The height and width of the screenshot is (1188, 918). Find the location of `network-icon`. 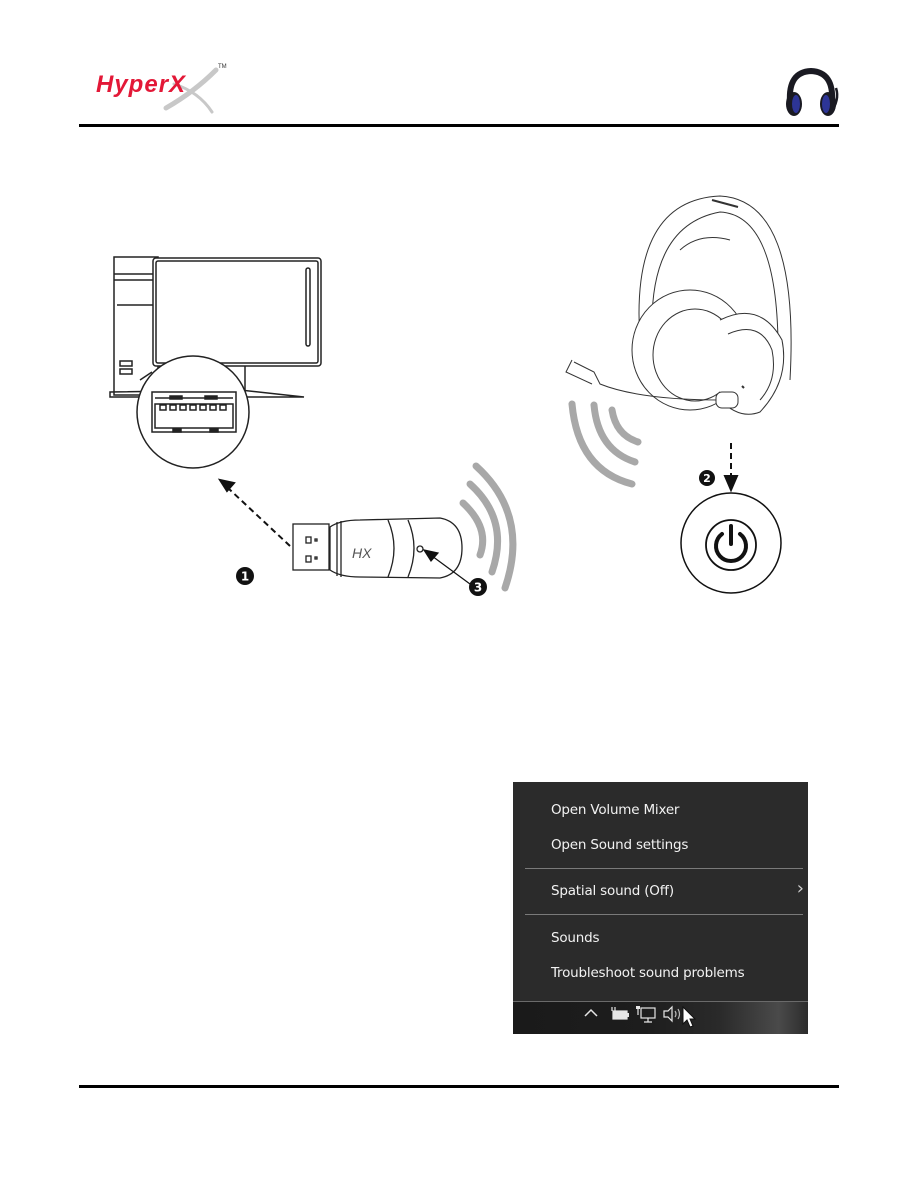

network-icon is located at coordinates (646, 1015).